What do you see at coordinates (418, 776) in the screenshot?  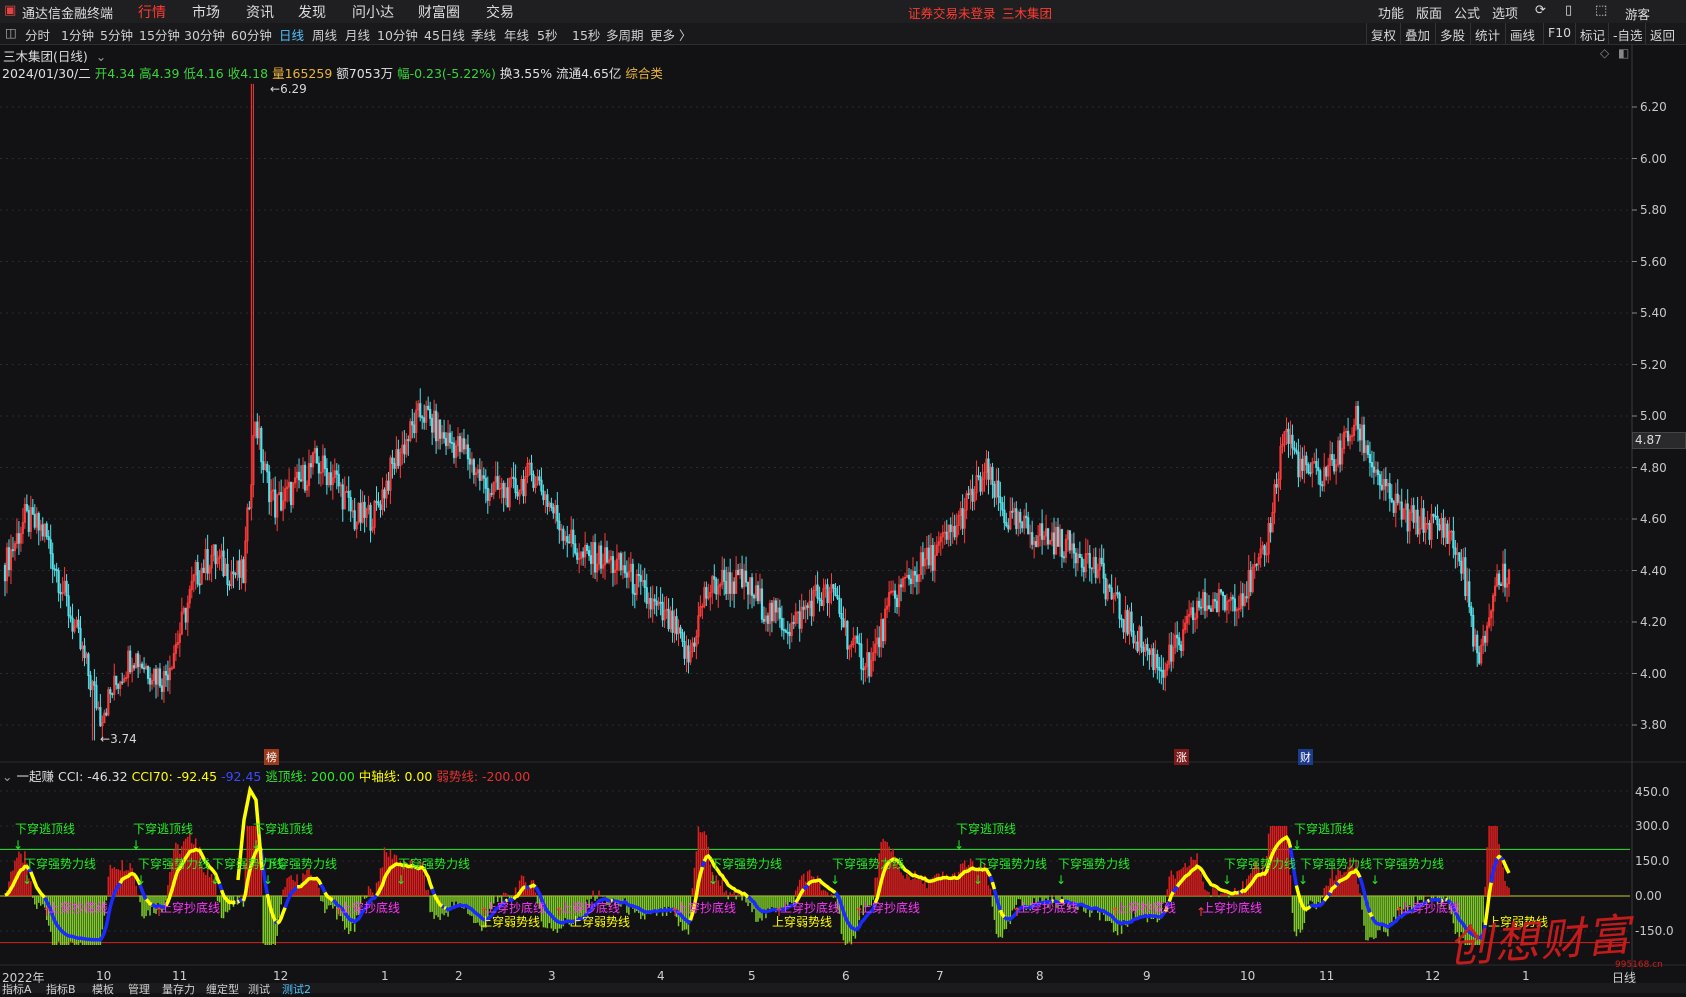 I see `mid-value: 0.00` at bounding box center [418, 776].